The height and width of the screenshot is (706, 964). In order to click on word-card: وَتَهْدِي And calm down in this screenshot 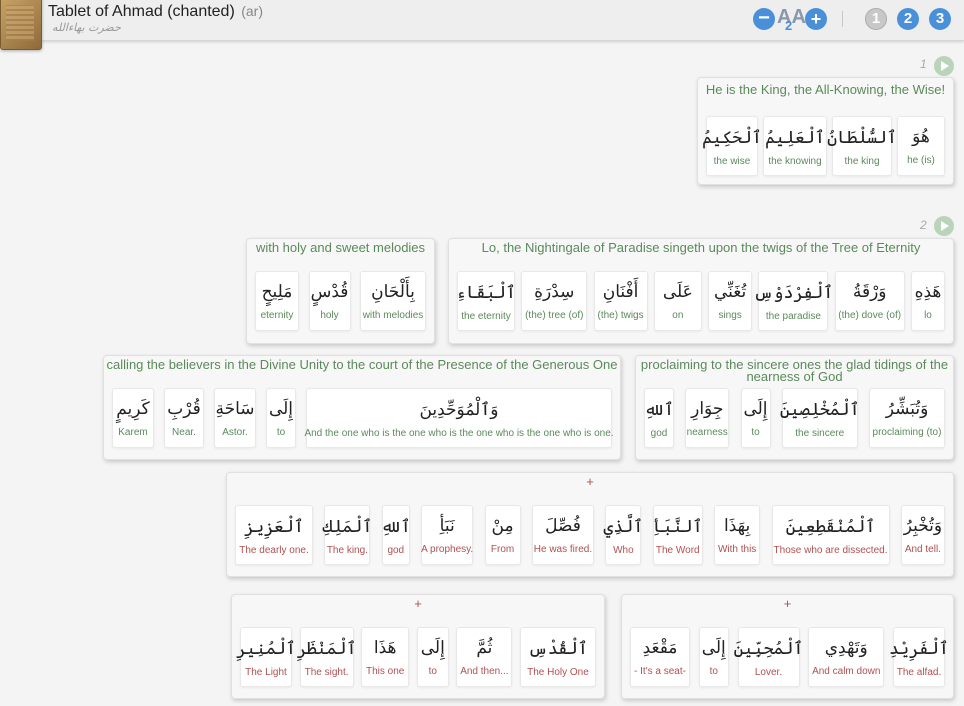, I will do `click(846, 657)`.